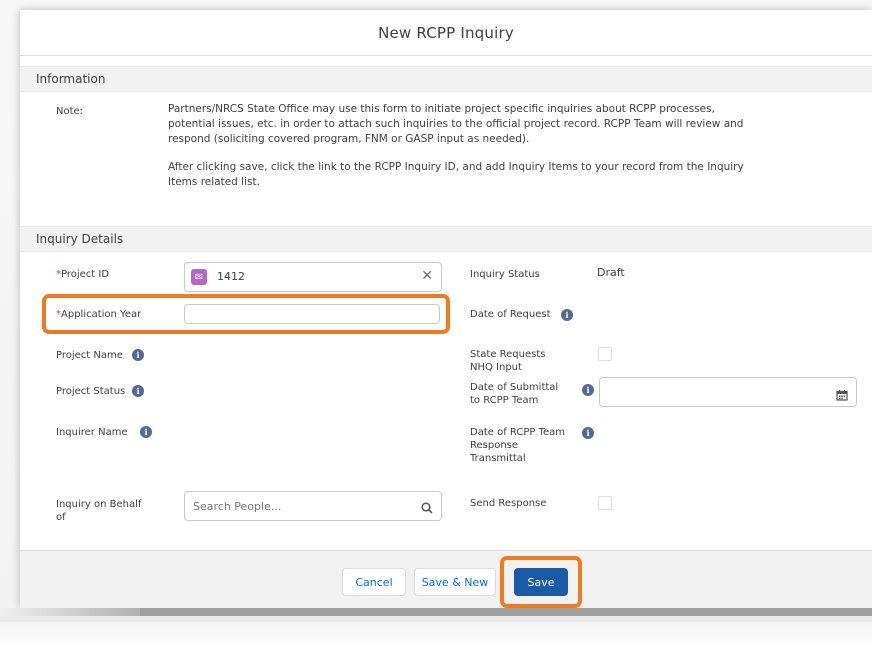  I want to click on project-status-label: Project Status, so click(91, 391).